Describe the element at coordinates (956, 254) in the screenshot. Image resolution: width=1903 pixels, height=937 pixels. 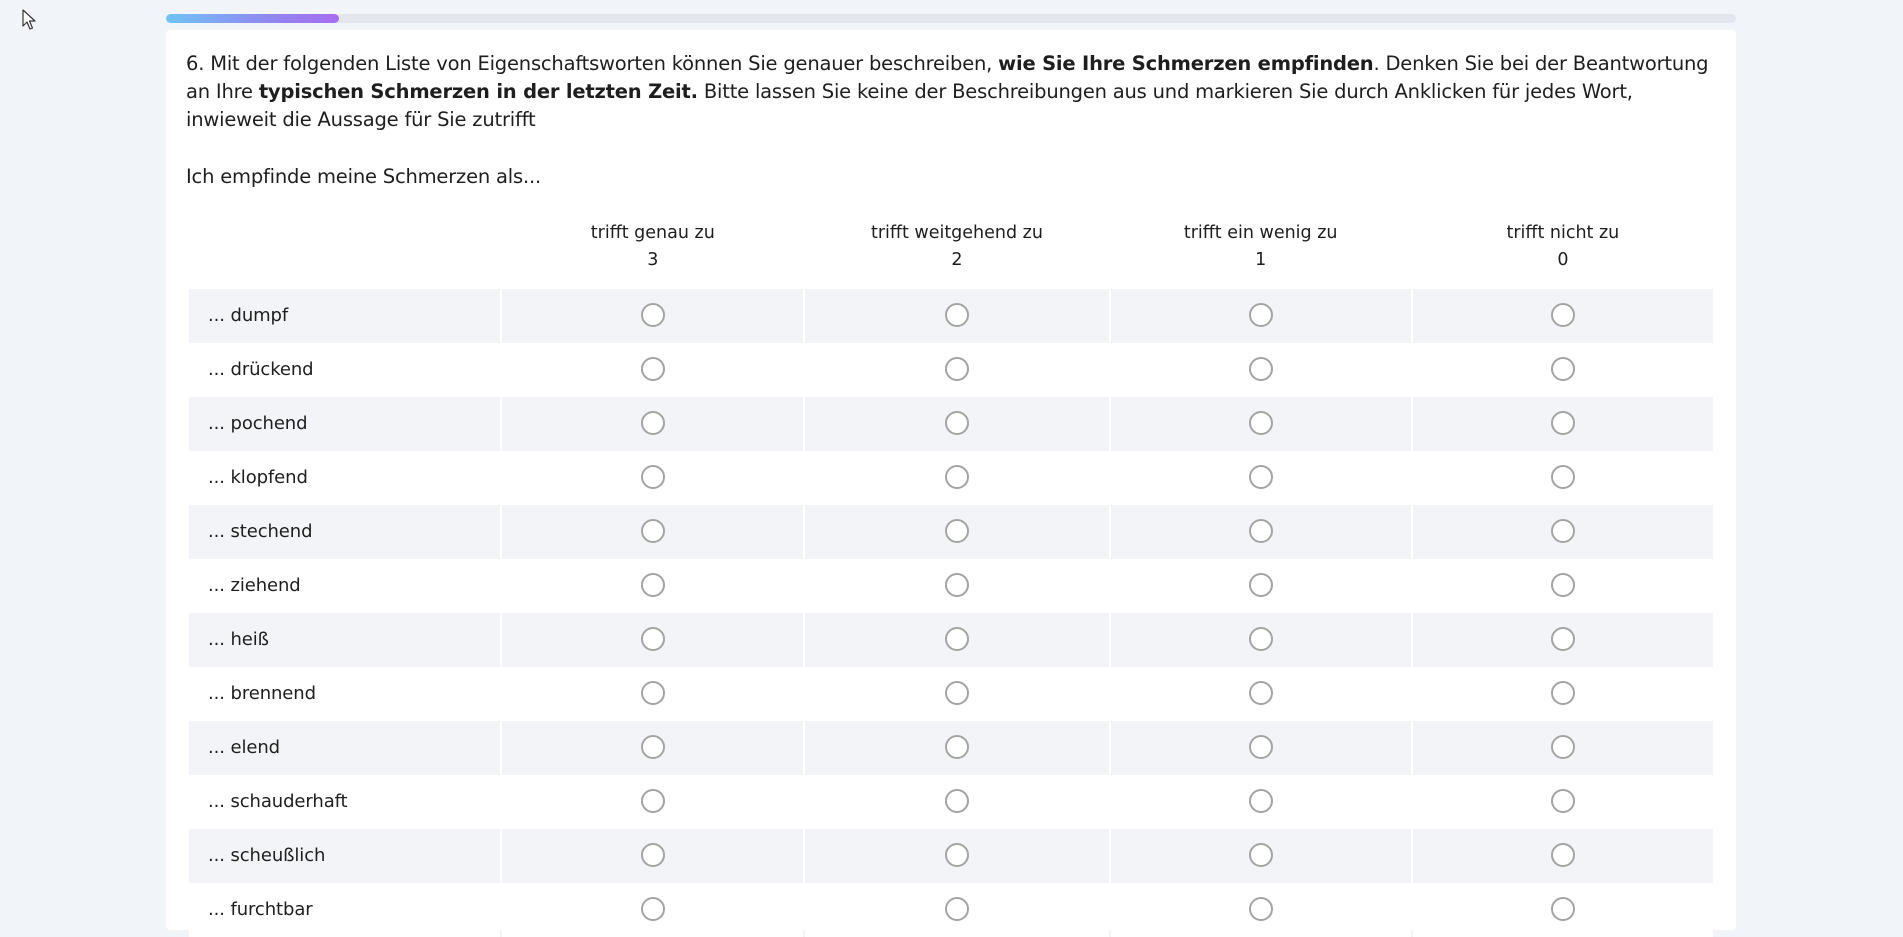
I see `column-header: trifft weitgehend zu 2` at that location.